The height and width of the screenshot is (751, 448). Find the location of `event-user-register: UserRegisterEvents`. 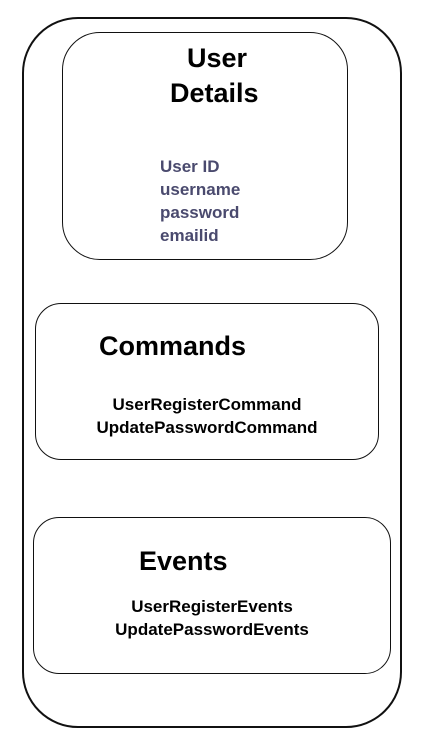

event-user-register: UserRegisterEvents is located at coordinates (212, 606).